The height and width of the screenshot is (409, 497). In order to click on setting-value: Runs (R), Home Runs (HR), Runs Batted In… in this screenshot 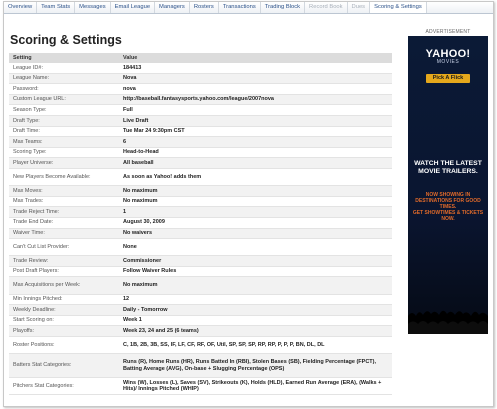, I will do `click(250, 365)`.